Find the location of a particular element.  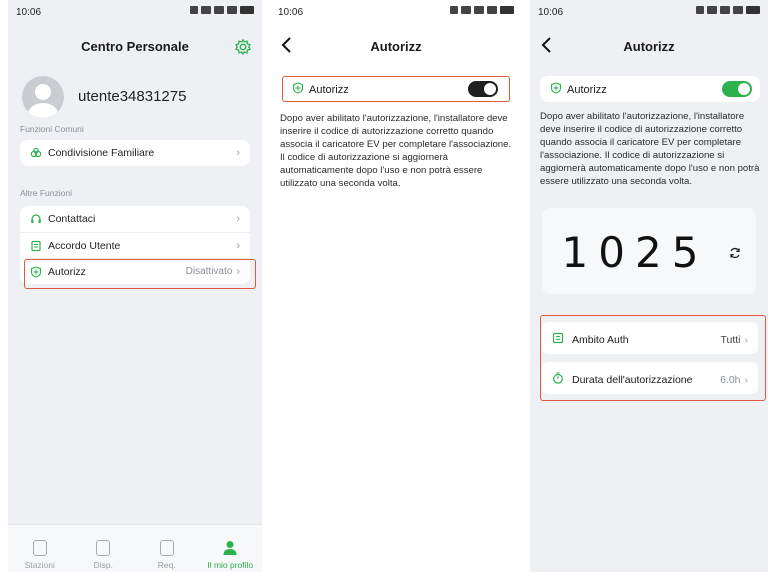

headset-icon is located at coordinates (36, 219).